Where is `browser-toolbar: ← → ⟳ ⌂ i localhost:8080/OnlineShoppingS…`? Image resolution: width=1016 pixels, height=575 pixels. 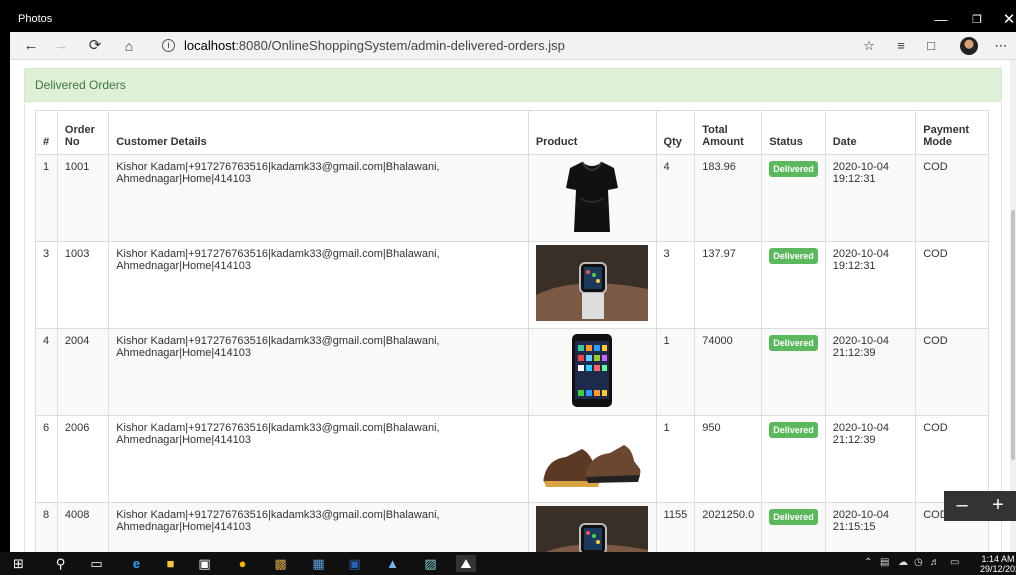
browser-toolbar: ← → ⟳ ⌂ i localhost:8080/OnlineShoppingS… is located at coordinates (513, 46).